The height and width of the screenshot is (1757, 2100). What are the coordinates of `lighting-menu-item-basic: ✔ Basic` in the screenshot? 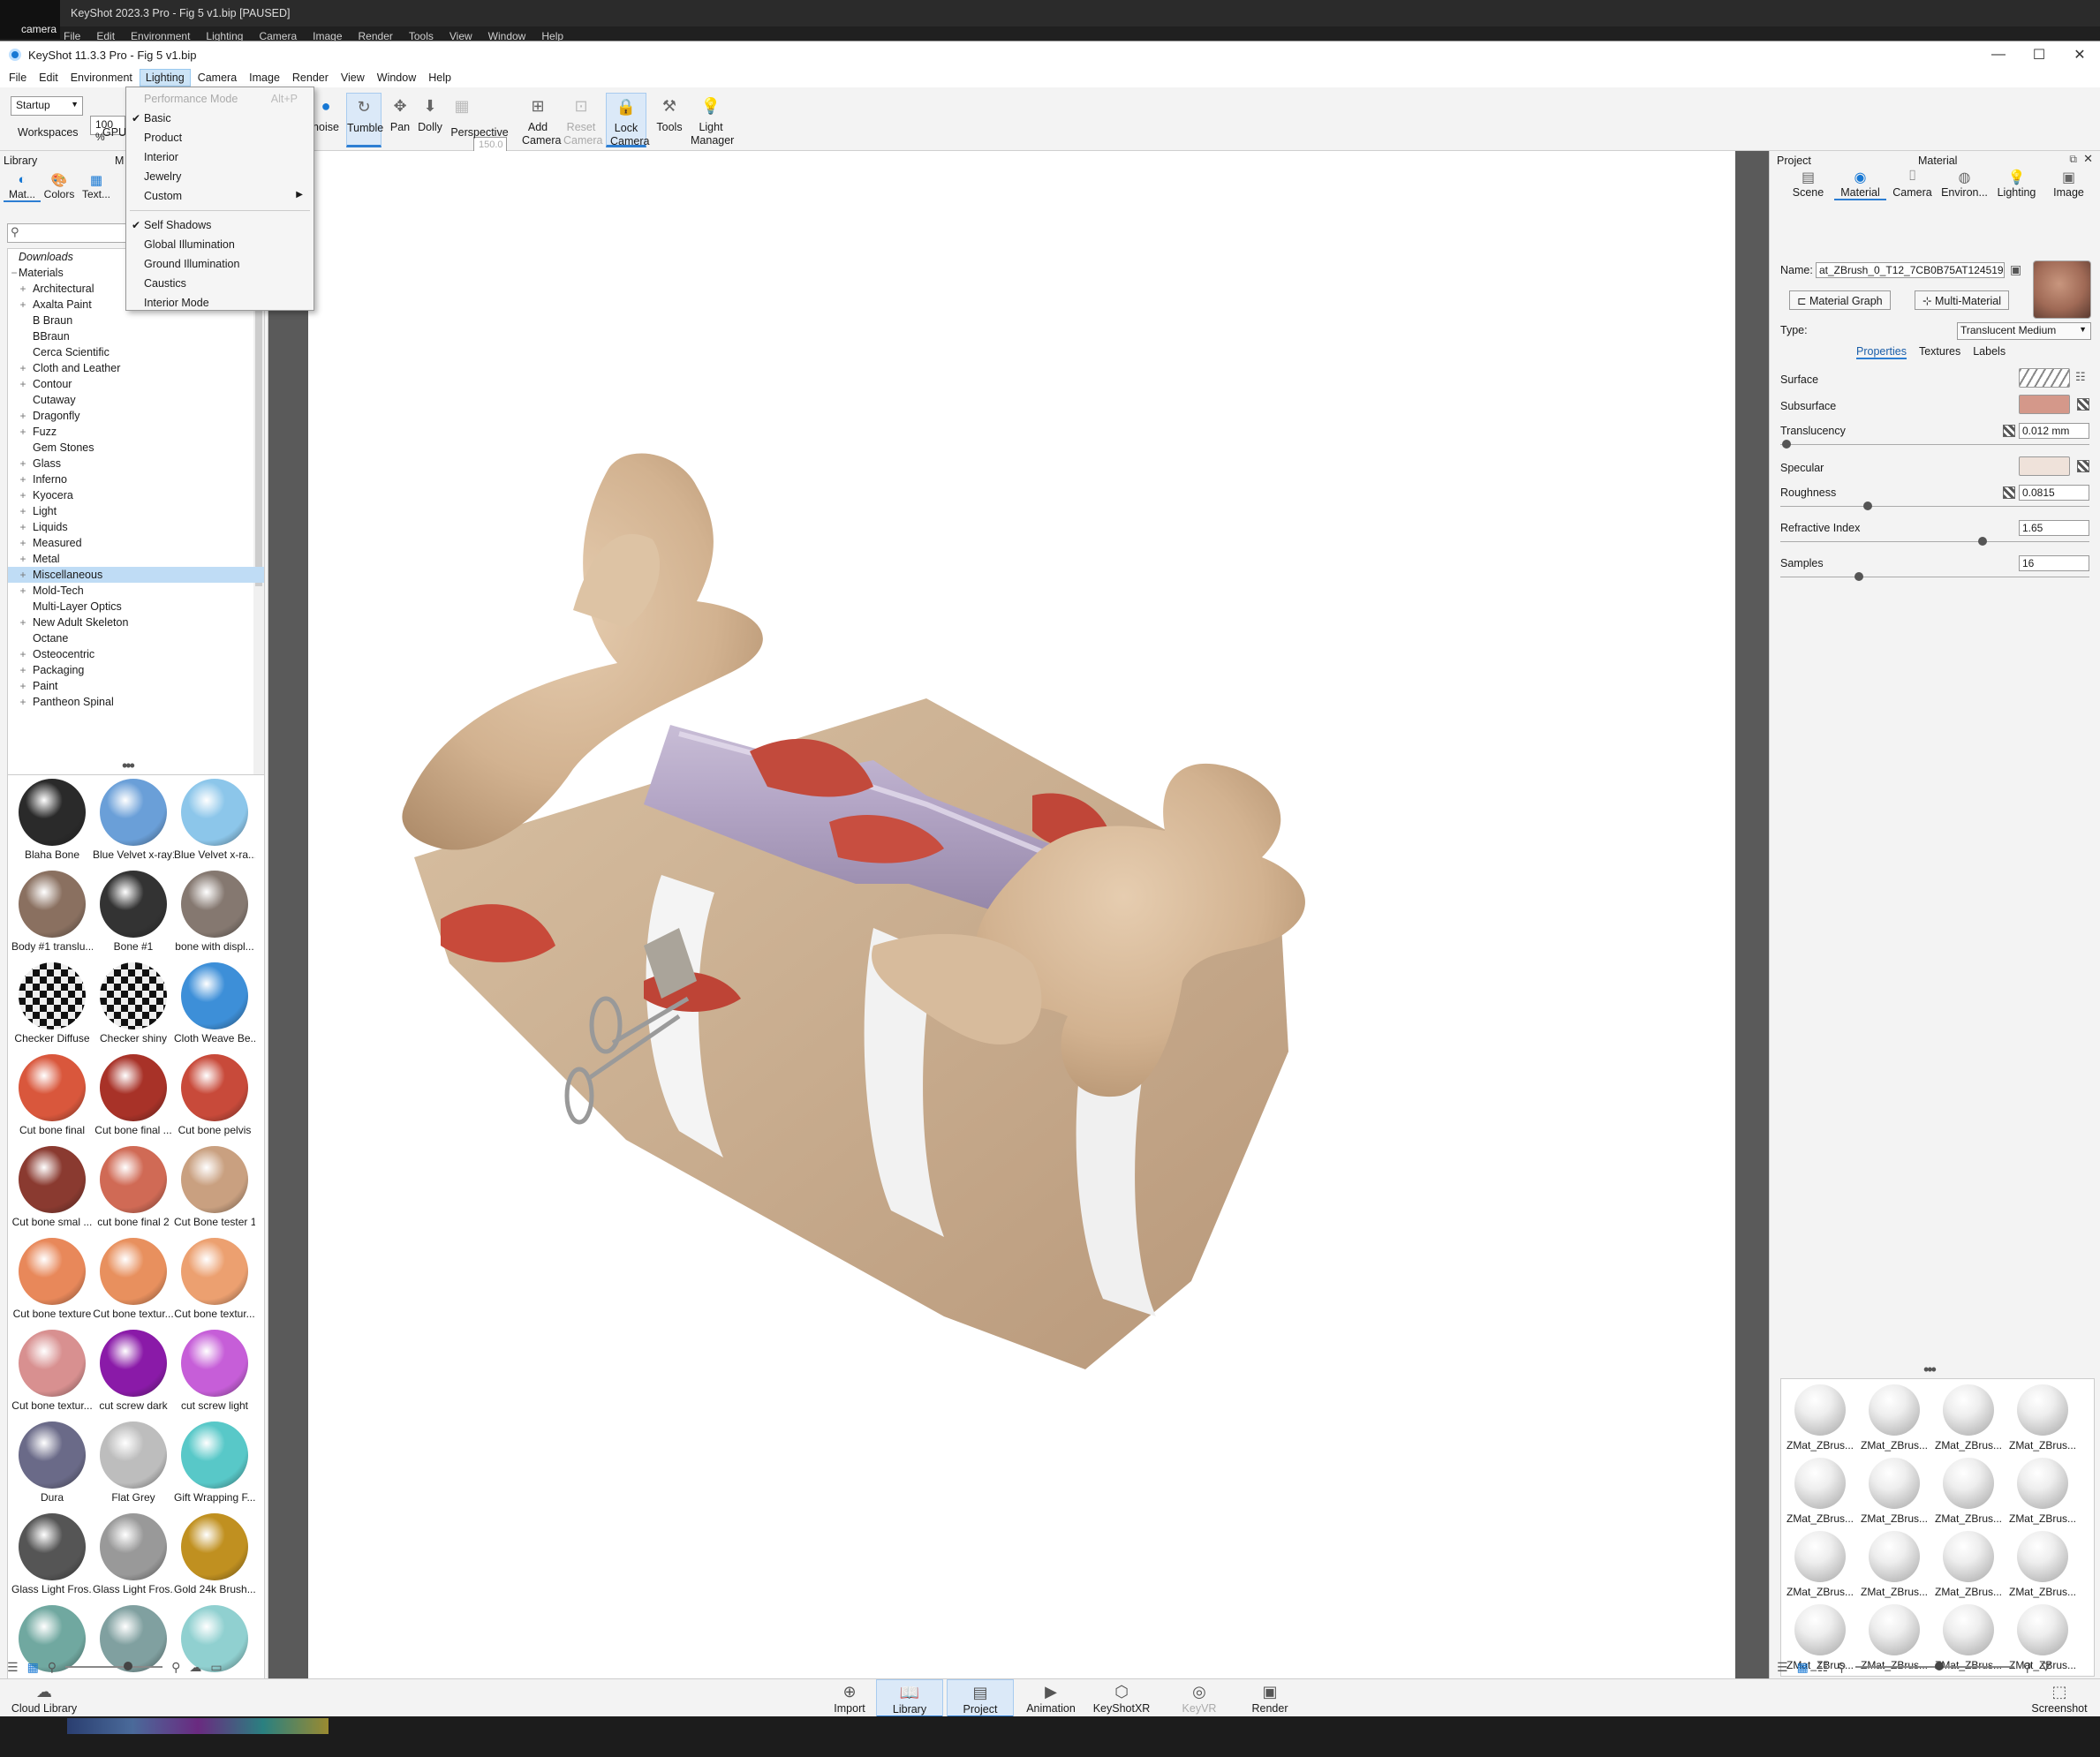 It's located at (220, 118).